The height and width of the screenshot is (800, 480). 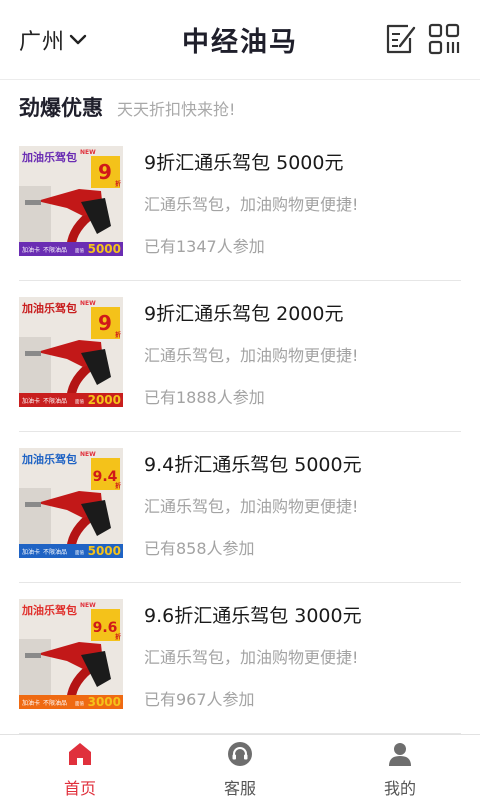 I want to click on product-thumbnail: 加油乐驾包 NEW 9.6 折加油卡 不限油品 面值 3000, so click(x=71, y=654).